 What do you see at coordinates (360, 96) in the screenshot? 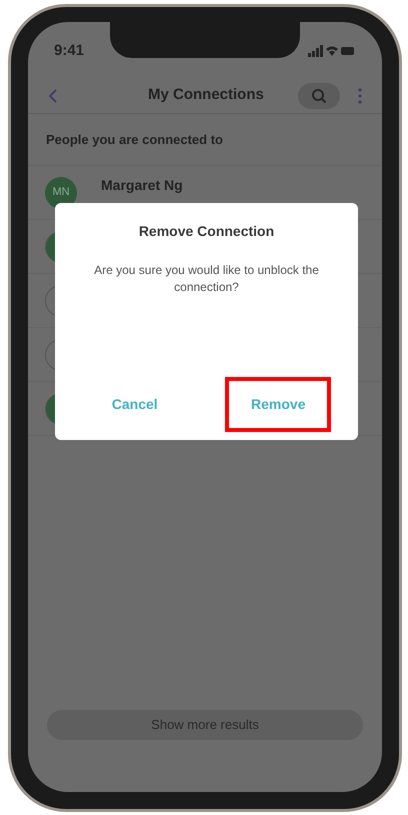
I see `more-icon` at bounding box center [360, 96].